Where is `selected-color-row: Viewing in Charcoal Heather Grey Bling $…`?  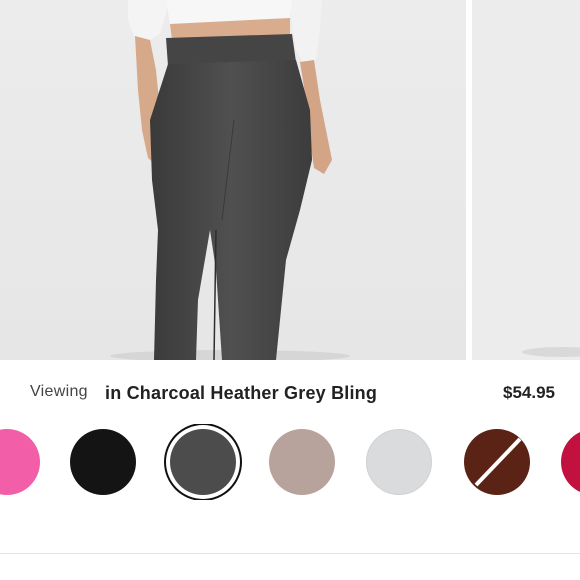
selected-color-row: Viewing in Charcoal Heather Grey Bling $… is located at coordinates (290, 392).